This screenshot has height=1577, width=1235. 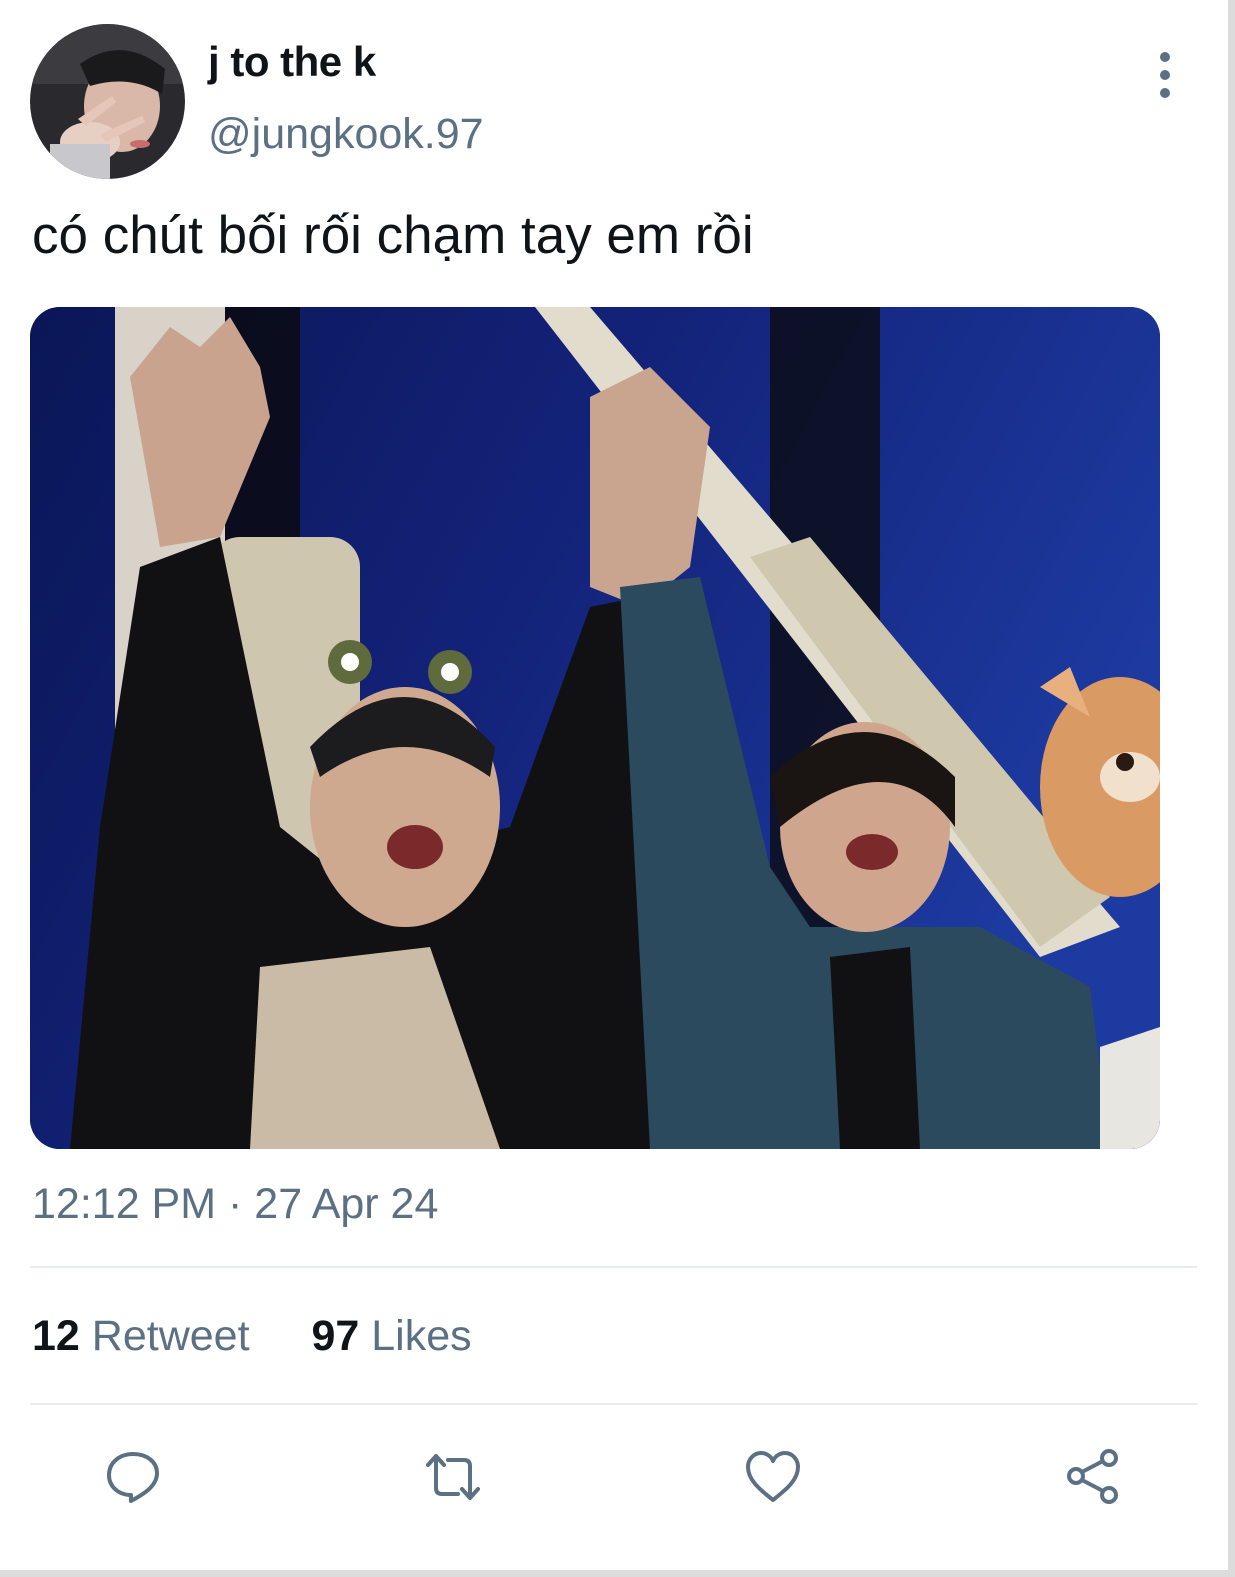 What do you see at coordinates (346, 1204) in the screenshot?
I see `tweet-date: 27 Apr 24` at bounding box center [346, 1204].